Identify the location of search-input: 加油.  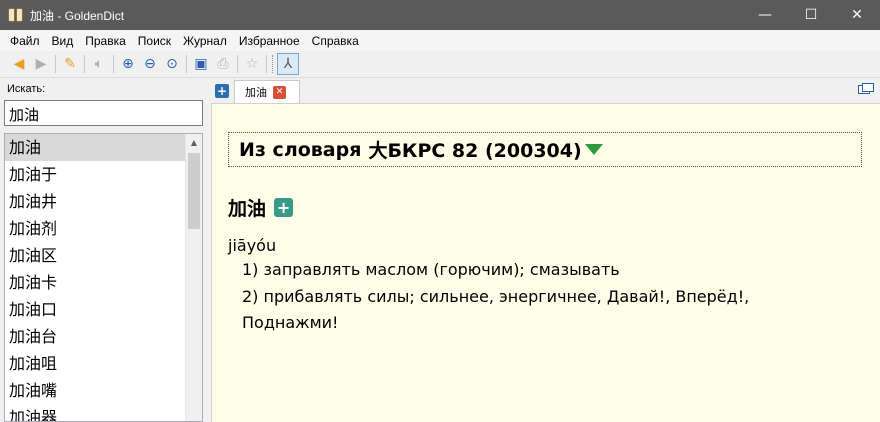
(103, 113).